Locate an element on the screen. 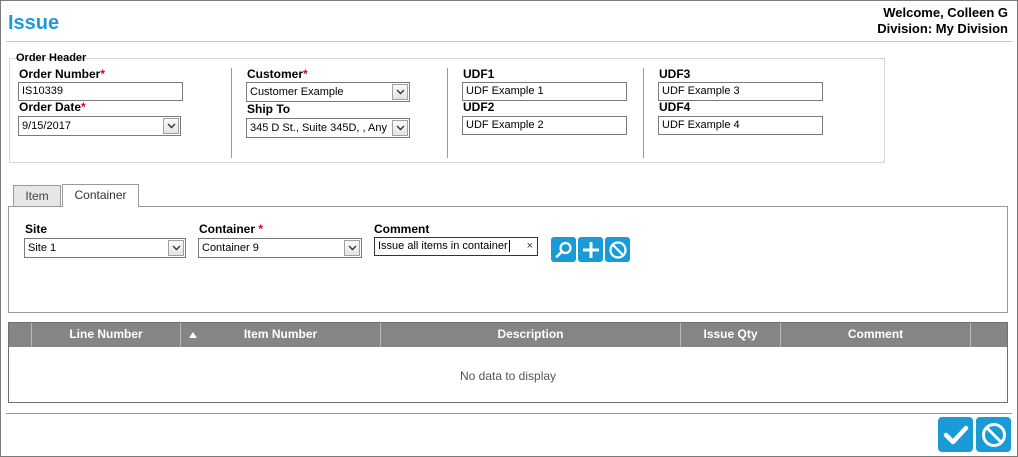  udf1-label: UDF1 is located at coordinates (479, 74).